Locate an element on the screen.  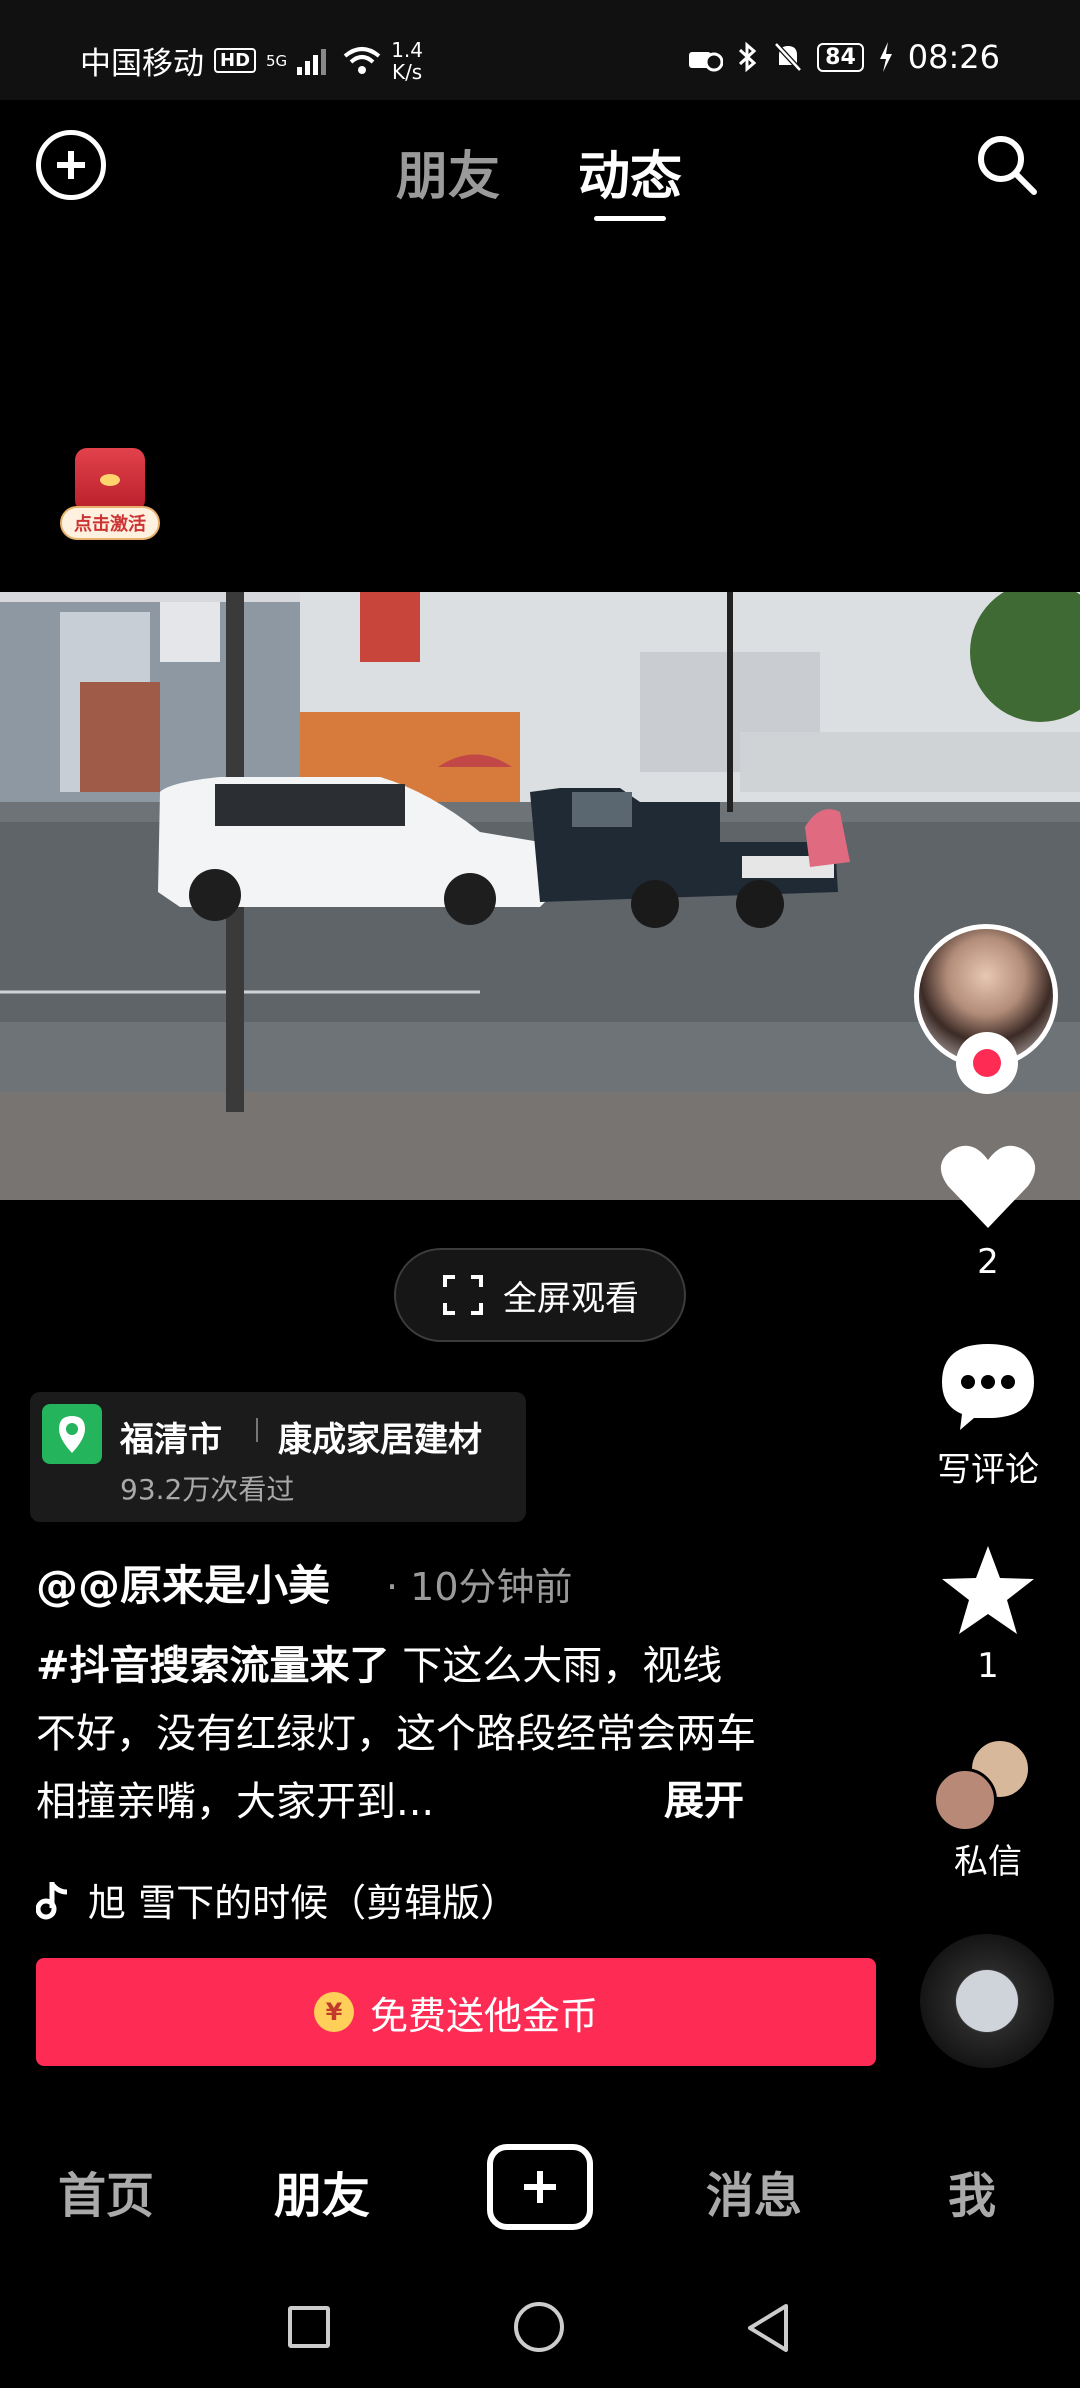
location-pin-icon is located at coordinates (72, 1434).